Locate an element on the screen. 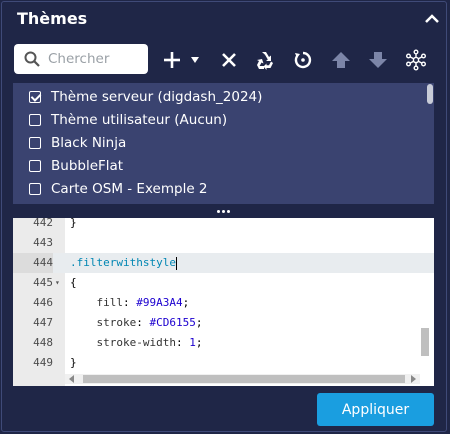 The height and width of the screenshot is (434, 450). code-line: 443 is located at coordinates (43, 242).